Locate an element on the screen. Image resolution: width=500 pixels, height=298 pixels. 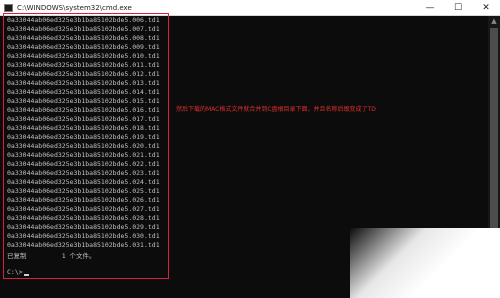
minimize-button: — is located at coordinates (430, 7).